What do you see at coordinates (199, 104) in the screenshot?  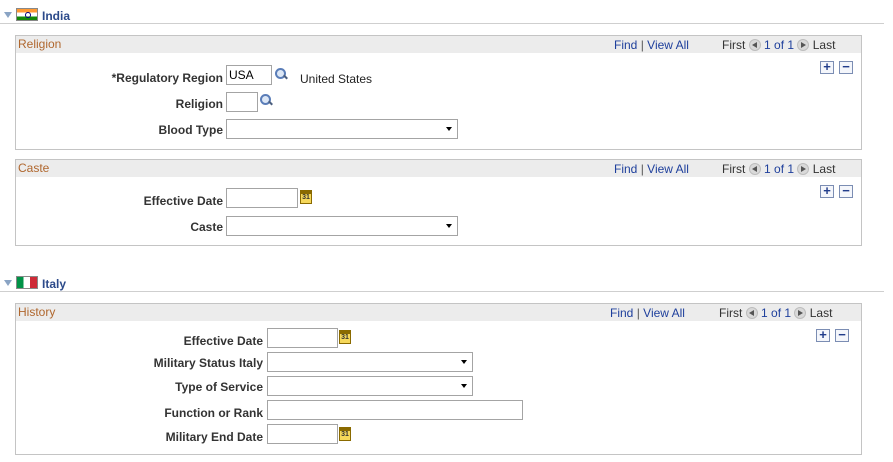 I see `religion-label: Religion` at bounding box center [199, 104].